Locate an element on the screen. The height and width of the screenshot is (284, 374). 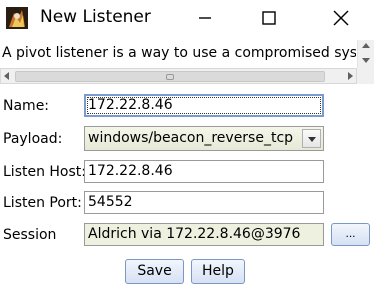
title-bar: New Listener is located at coordinates (187, 18).